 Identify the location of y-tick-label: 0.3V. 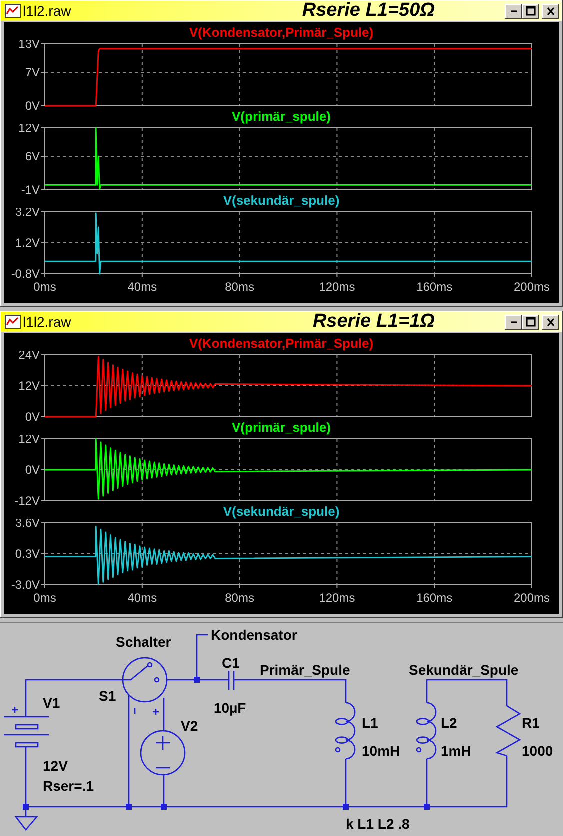
(27, 554).